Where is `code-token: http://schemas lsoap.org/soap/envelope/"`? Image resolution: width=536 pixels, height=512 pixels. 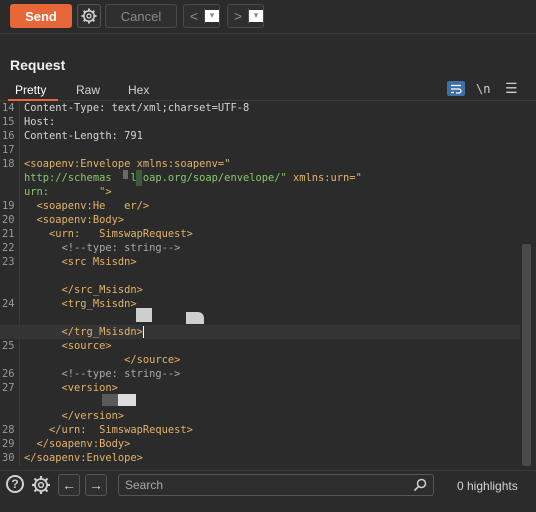
code-token: http://schemas lsoap.org/soap/envelope/" is located at coordinates (155, 178).